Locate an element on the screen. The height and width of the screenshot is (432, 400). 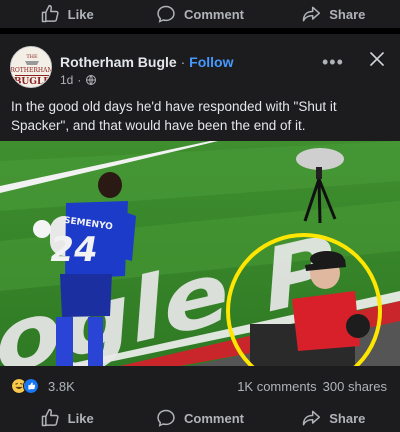
comment-button-top: Comment is located at coordinates (199, 14).